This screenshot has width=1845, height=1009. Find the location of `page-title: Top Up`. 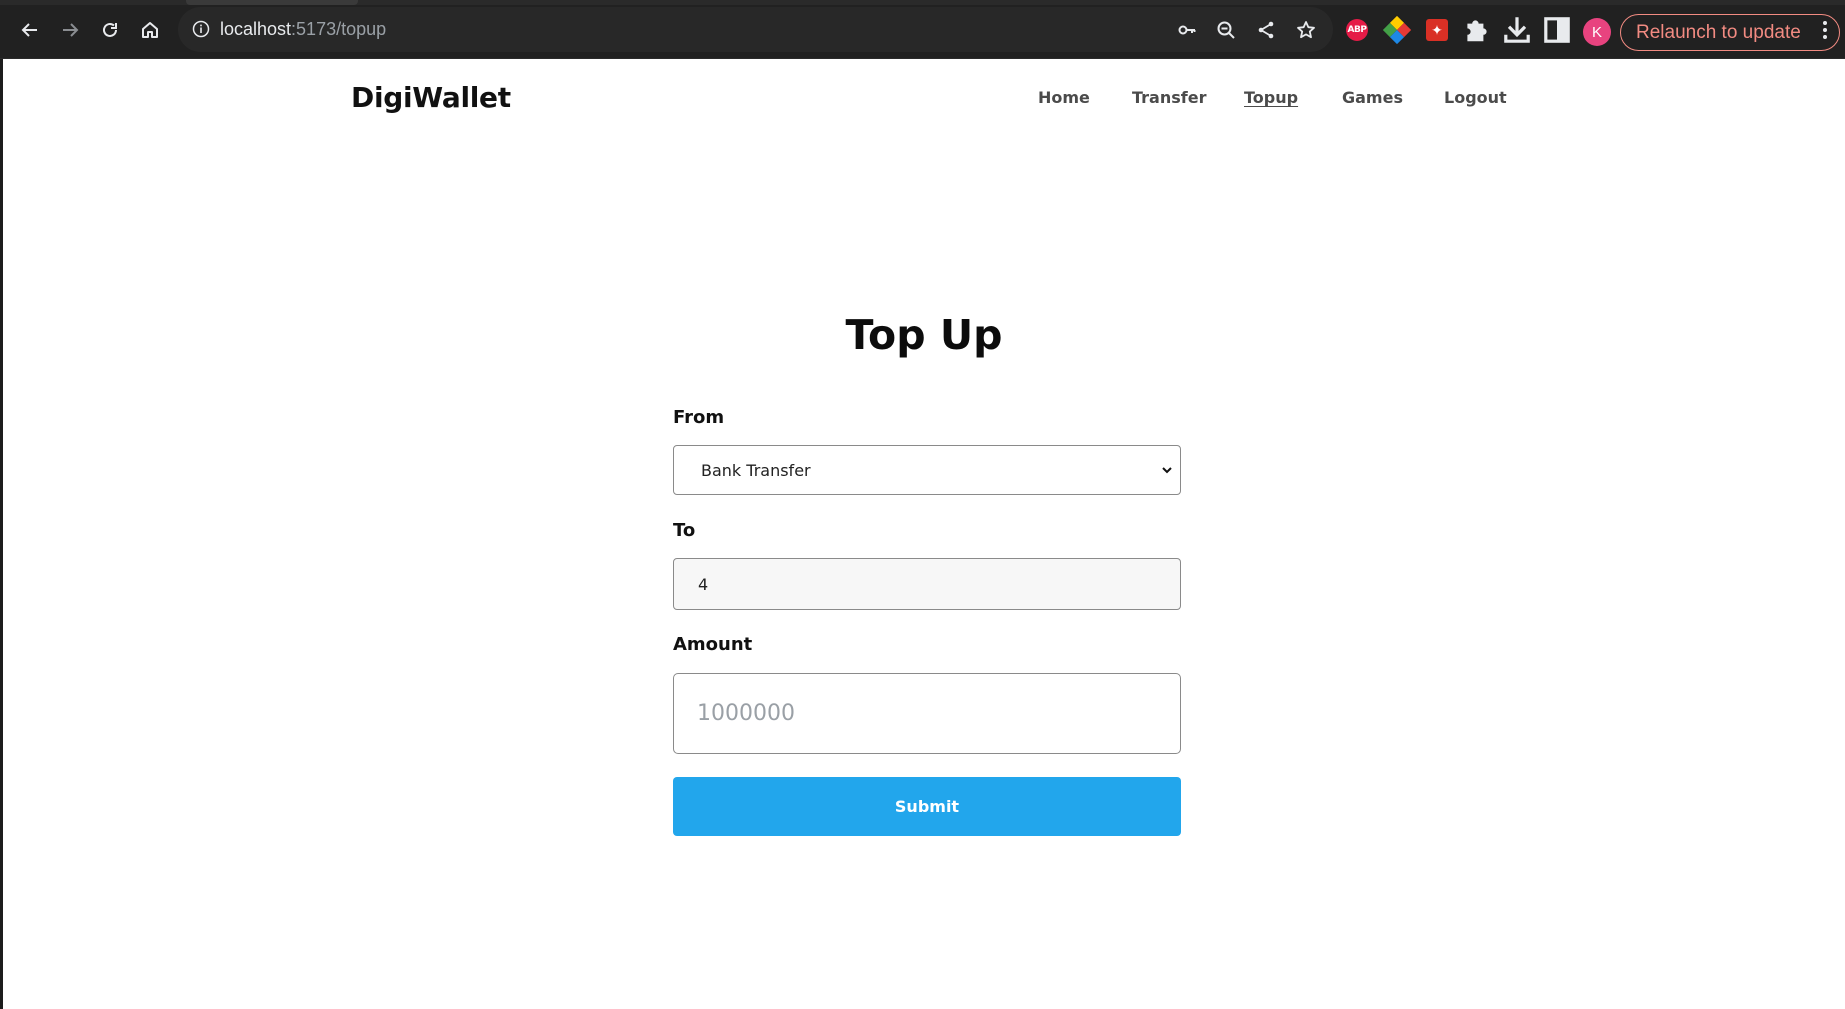

page-title: Top Up is located at coordinates (924, 335).